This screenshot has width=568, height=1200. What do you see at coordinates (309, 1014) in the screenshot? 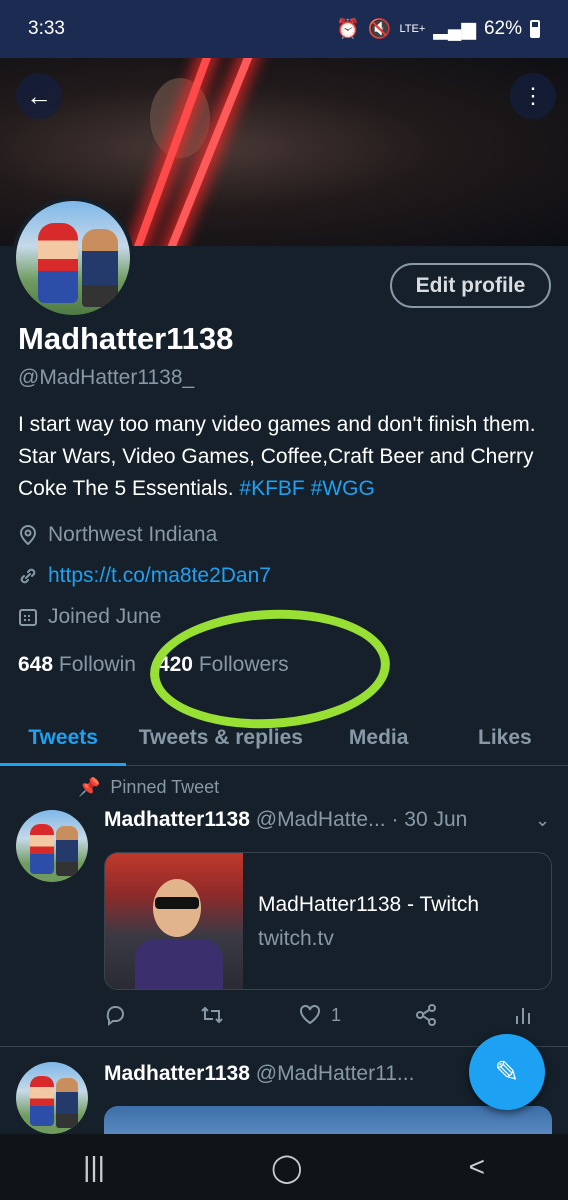
I see `heart-icon` at bounding box center [309, 1014].